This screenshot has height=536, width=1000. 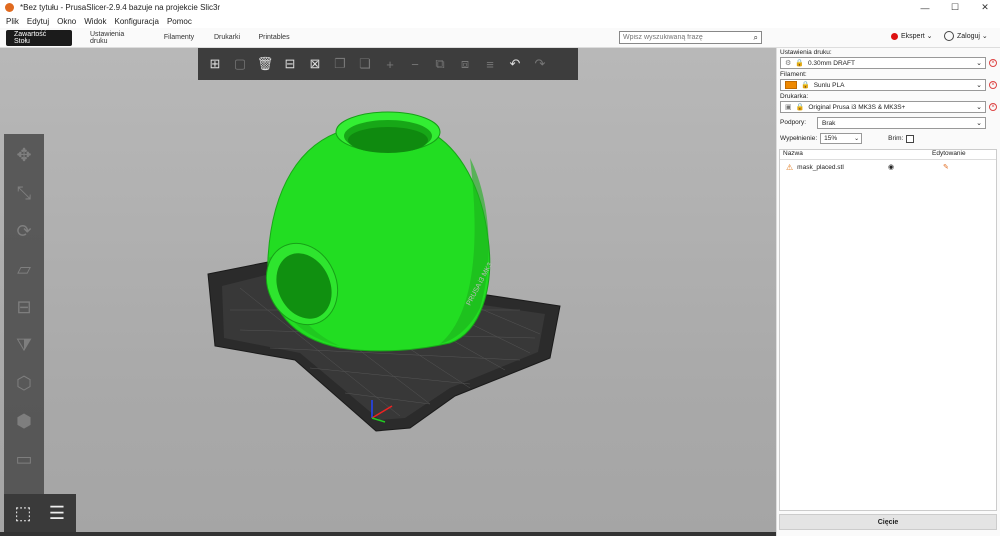 What do you see at coordinates (388, 534) in the screenshot?
I see `status-bar` at bounding box center [388, 534].